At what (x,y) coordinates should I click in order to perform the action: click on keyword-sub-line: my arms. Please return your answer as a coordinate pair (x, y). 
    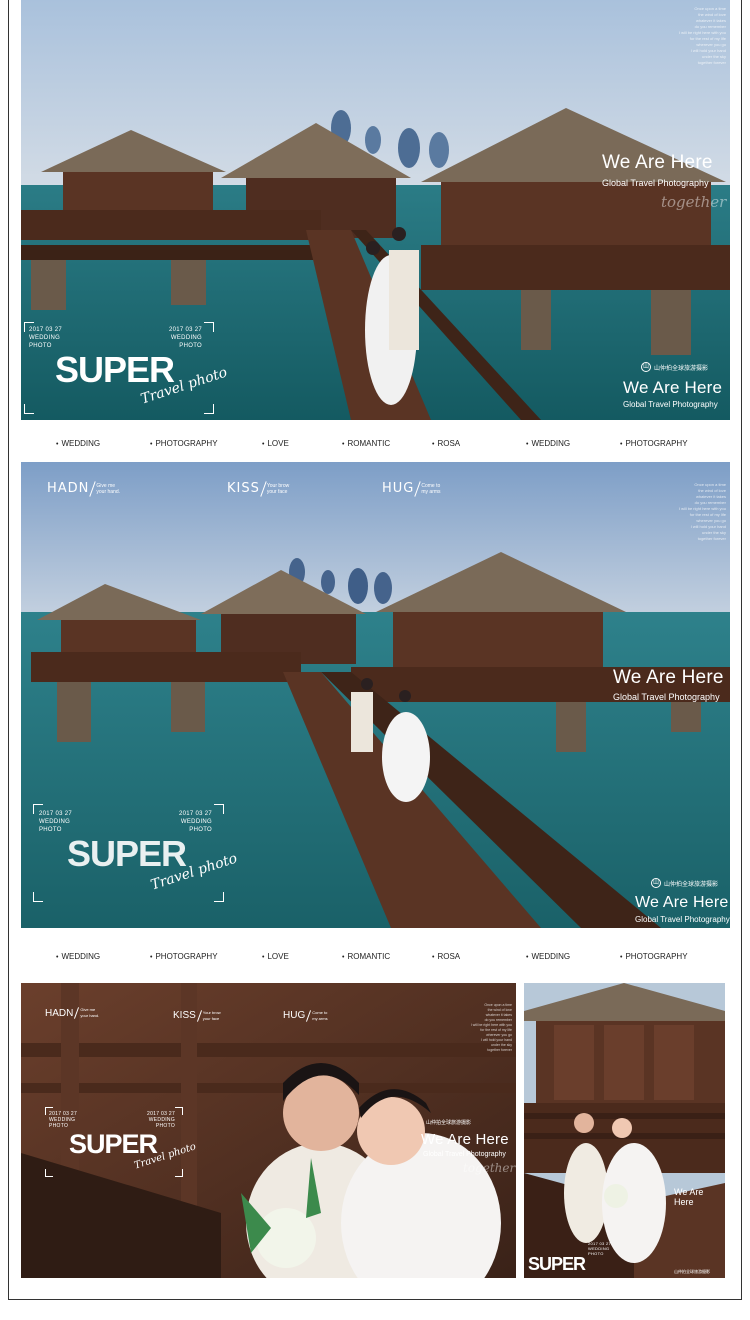
    Looking at the image, I should click on (320, 1018).